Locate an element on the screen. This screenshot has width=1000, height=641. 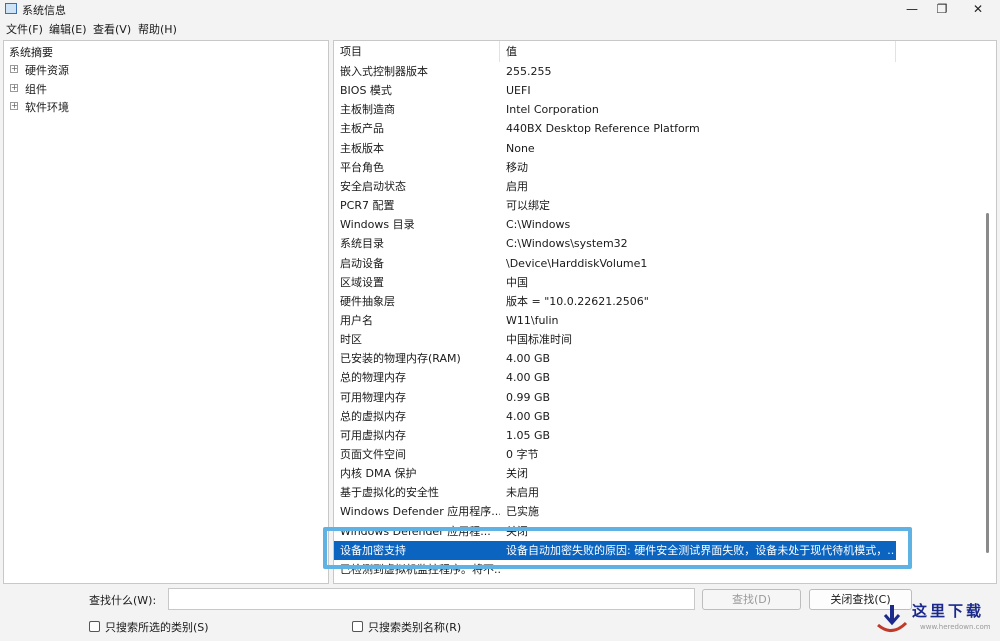
highlight-frame is located at coordinates (617, 548).